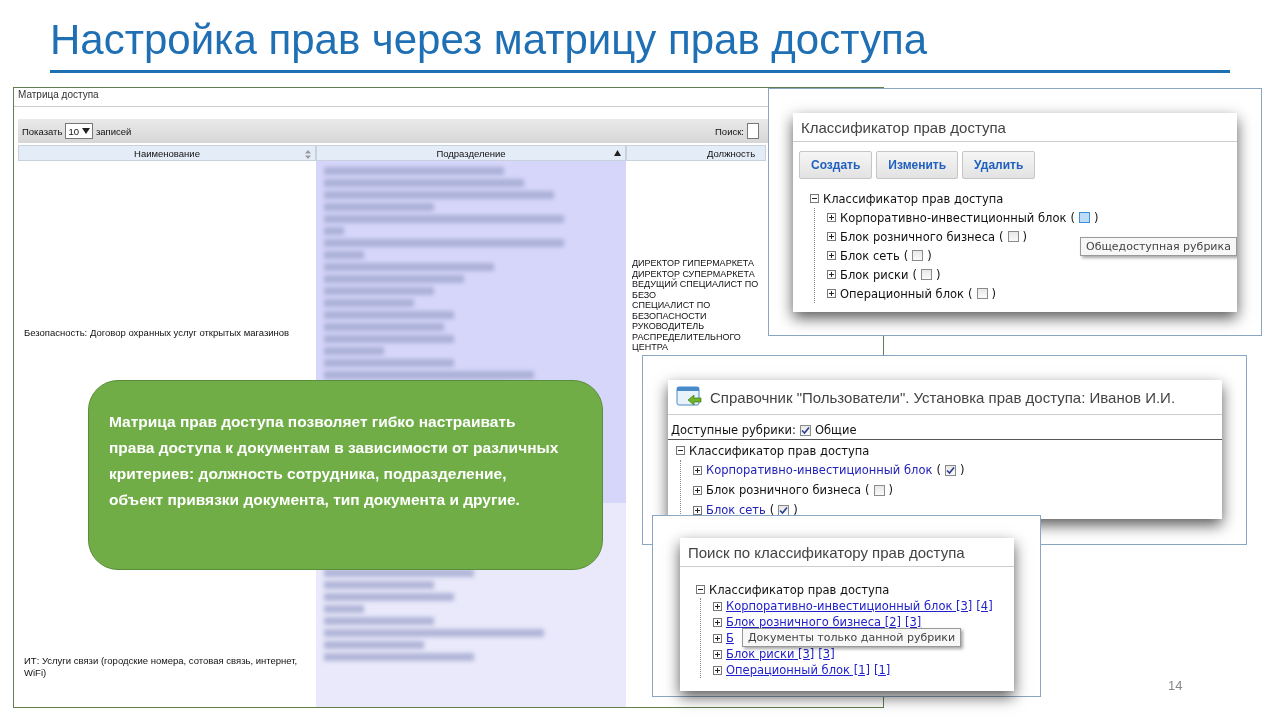 The width and height of the screenshot is (1280, 720). What do you see at coordinates (733, 430) in the screenshot?
I see `field-label: Доступные рубрики:` at bounding box center [733, 430].